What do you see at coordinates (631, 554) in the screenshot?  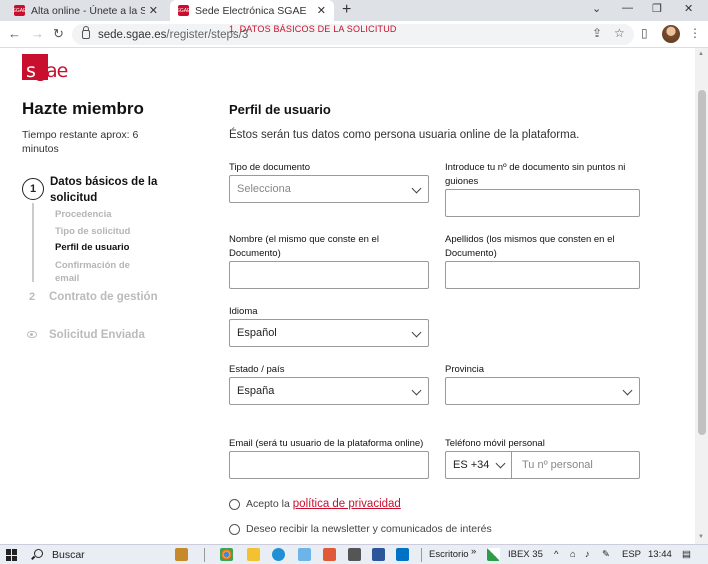 I see `language-indicator: ESP` at bounding box center [631, 554].